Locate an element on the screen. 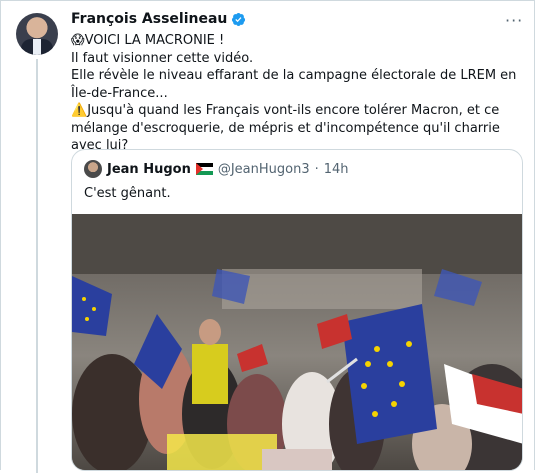  tweet-header: François Asselineau is located at coordinates (158, 19).